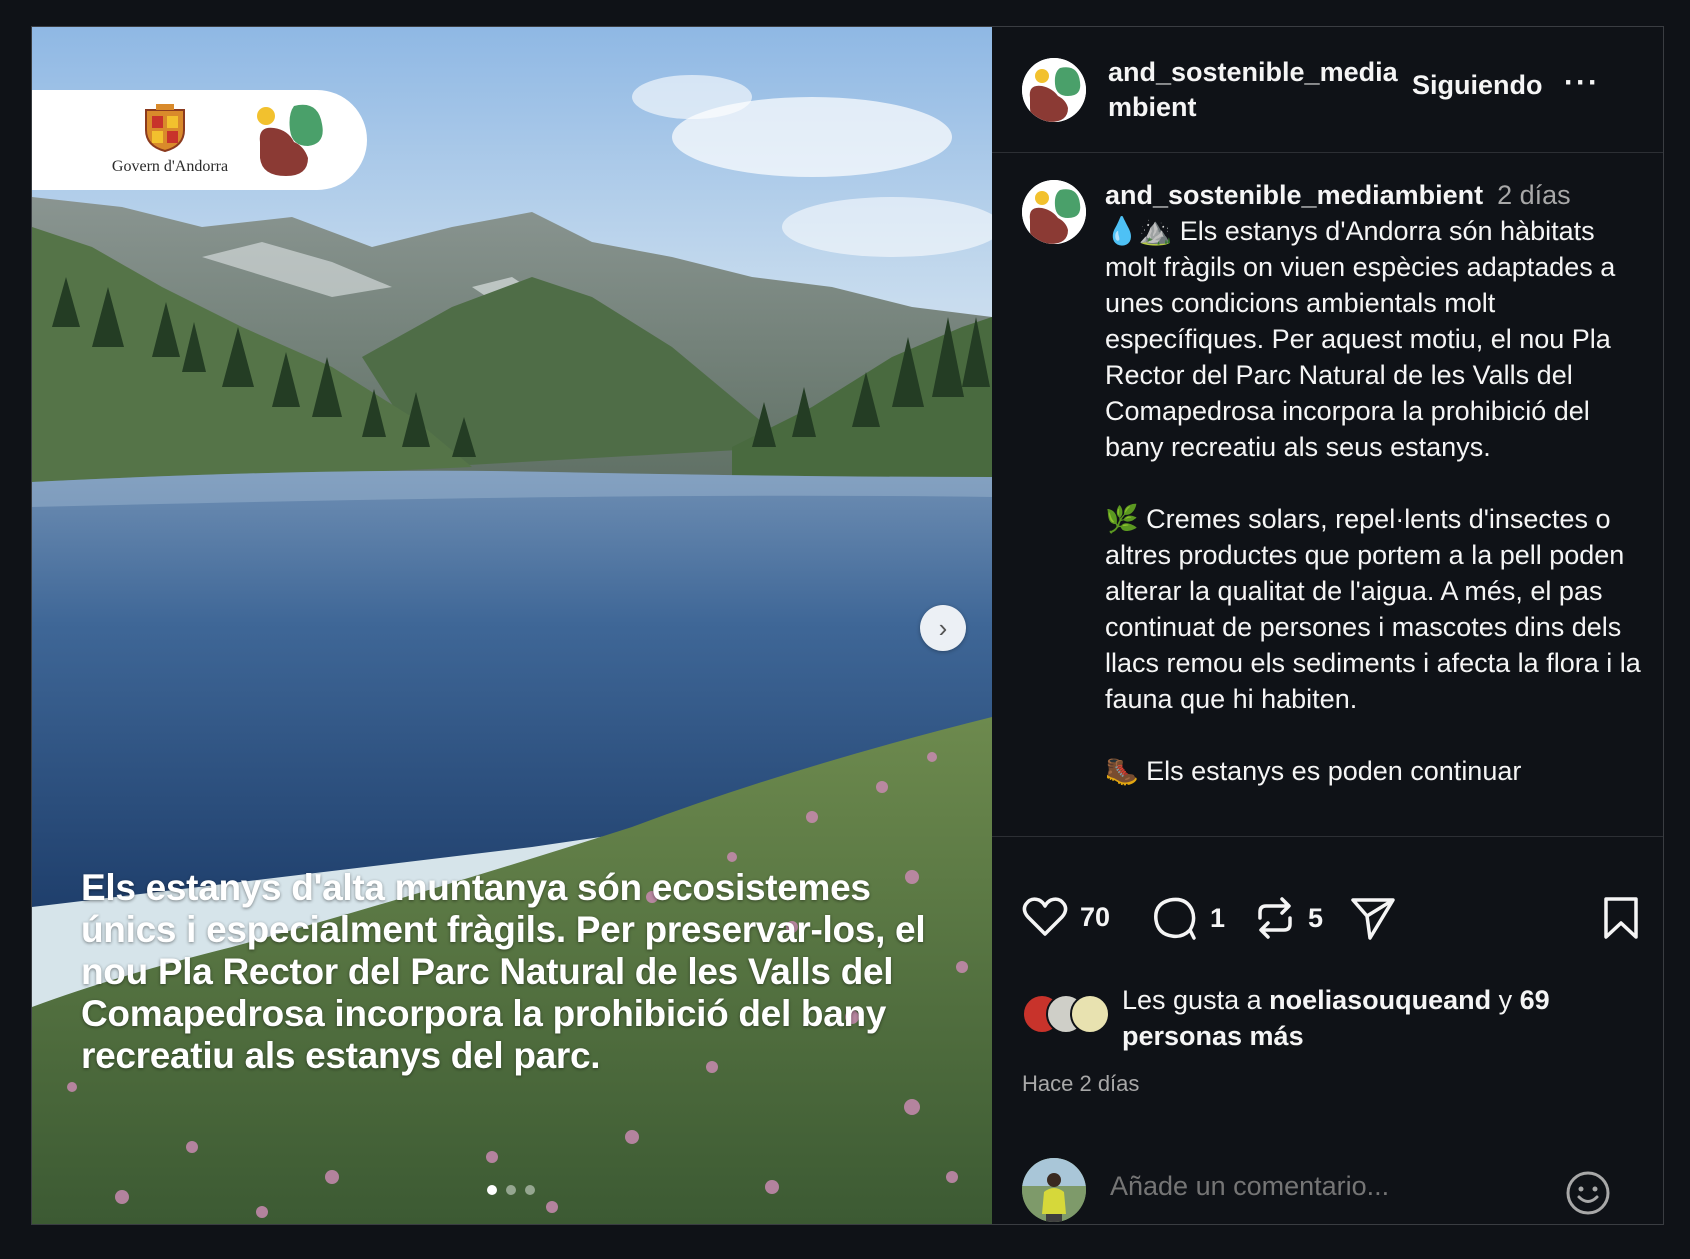  I want to click on more-options-button: ···, so click(1582, 83).